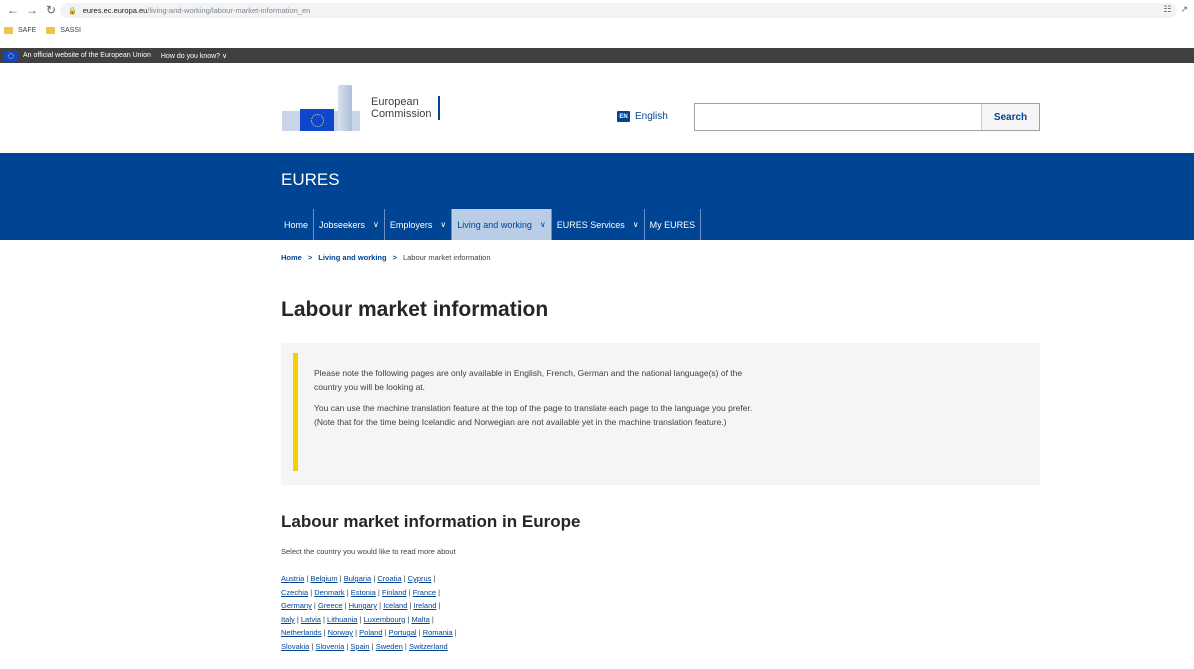 The height and width of the screenshot is (669, 1194). Describe the element at coordinates (431, 521) in the screenshot. I see `section-title: Labour market information in Europe` at that location.